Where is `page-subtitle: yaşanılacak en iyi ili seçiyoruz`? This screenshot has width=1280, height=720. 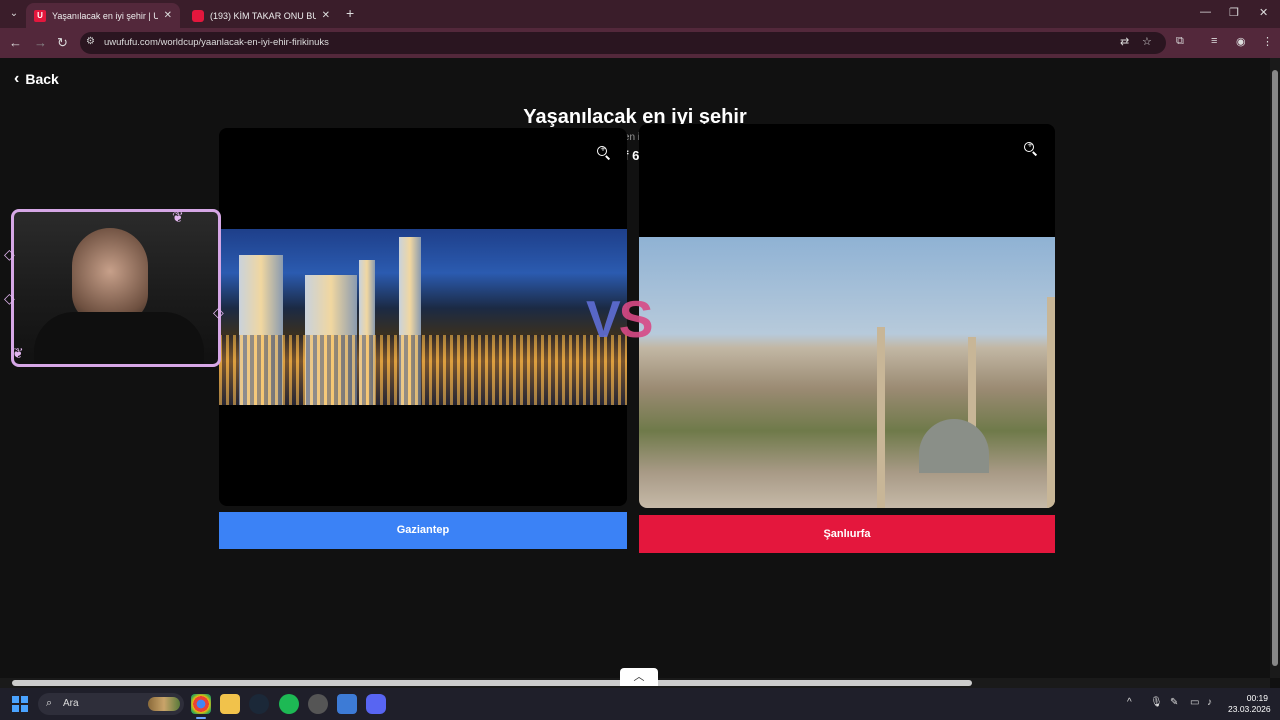 page-subtitle: yaşanılacak en iyi ili seçiyoruz is located at coordinates (635, 137).